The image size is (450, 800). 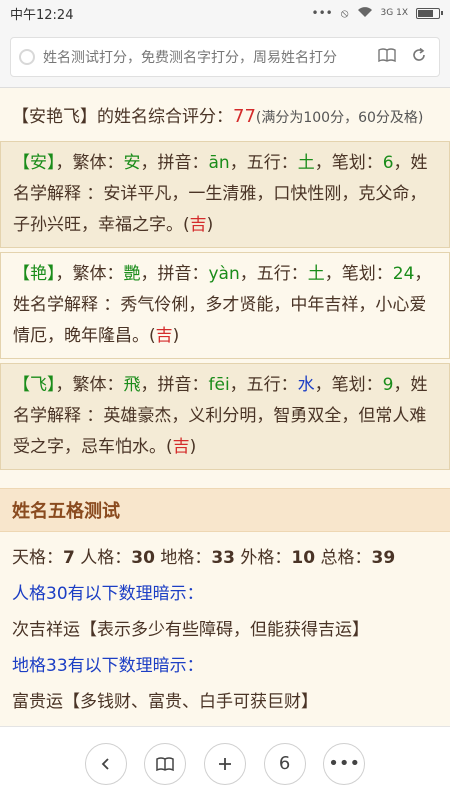 What do you see at coordinates (322, 13) in the screenshot?
I see `dots-icon: •••` at bounding box center [322, 13].